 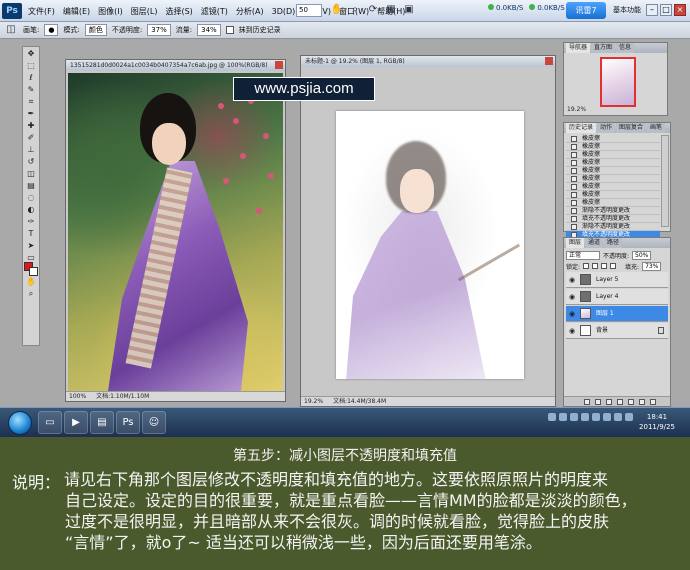 What do you see at coordinates (31, 66) in the screenshot?
I see `marquee-tool-icon: ⬚` at bounding box center [31, 66].